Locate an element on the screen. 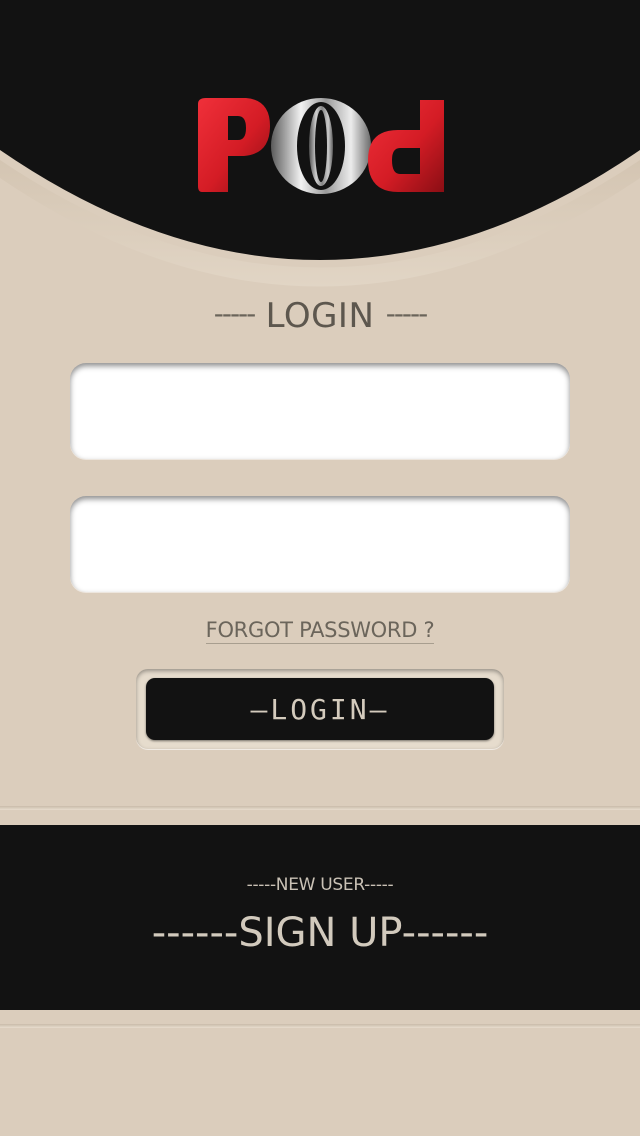  new-user-label: -----NEW USER----- is located at coordinates (320, 885).